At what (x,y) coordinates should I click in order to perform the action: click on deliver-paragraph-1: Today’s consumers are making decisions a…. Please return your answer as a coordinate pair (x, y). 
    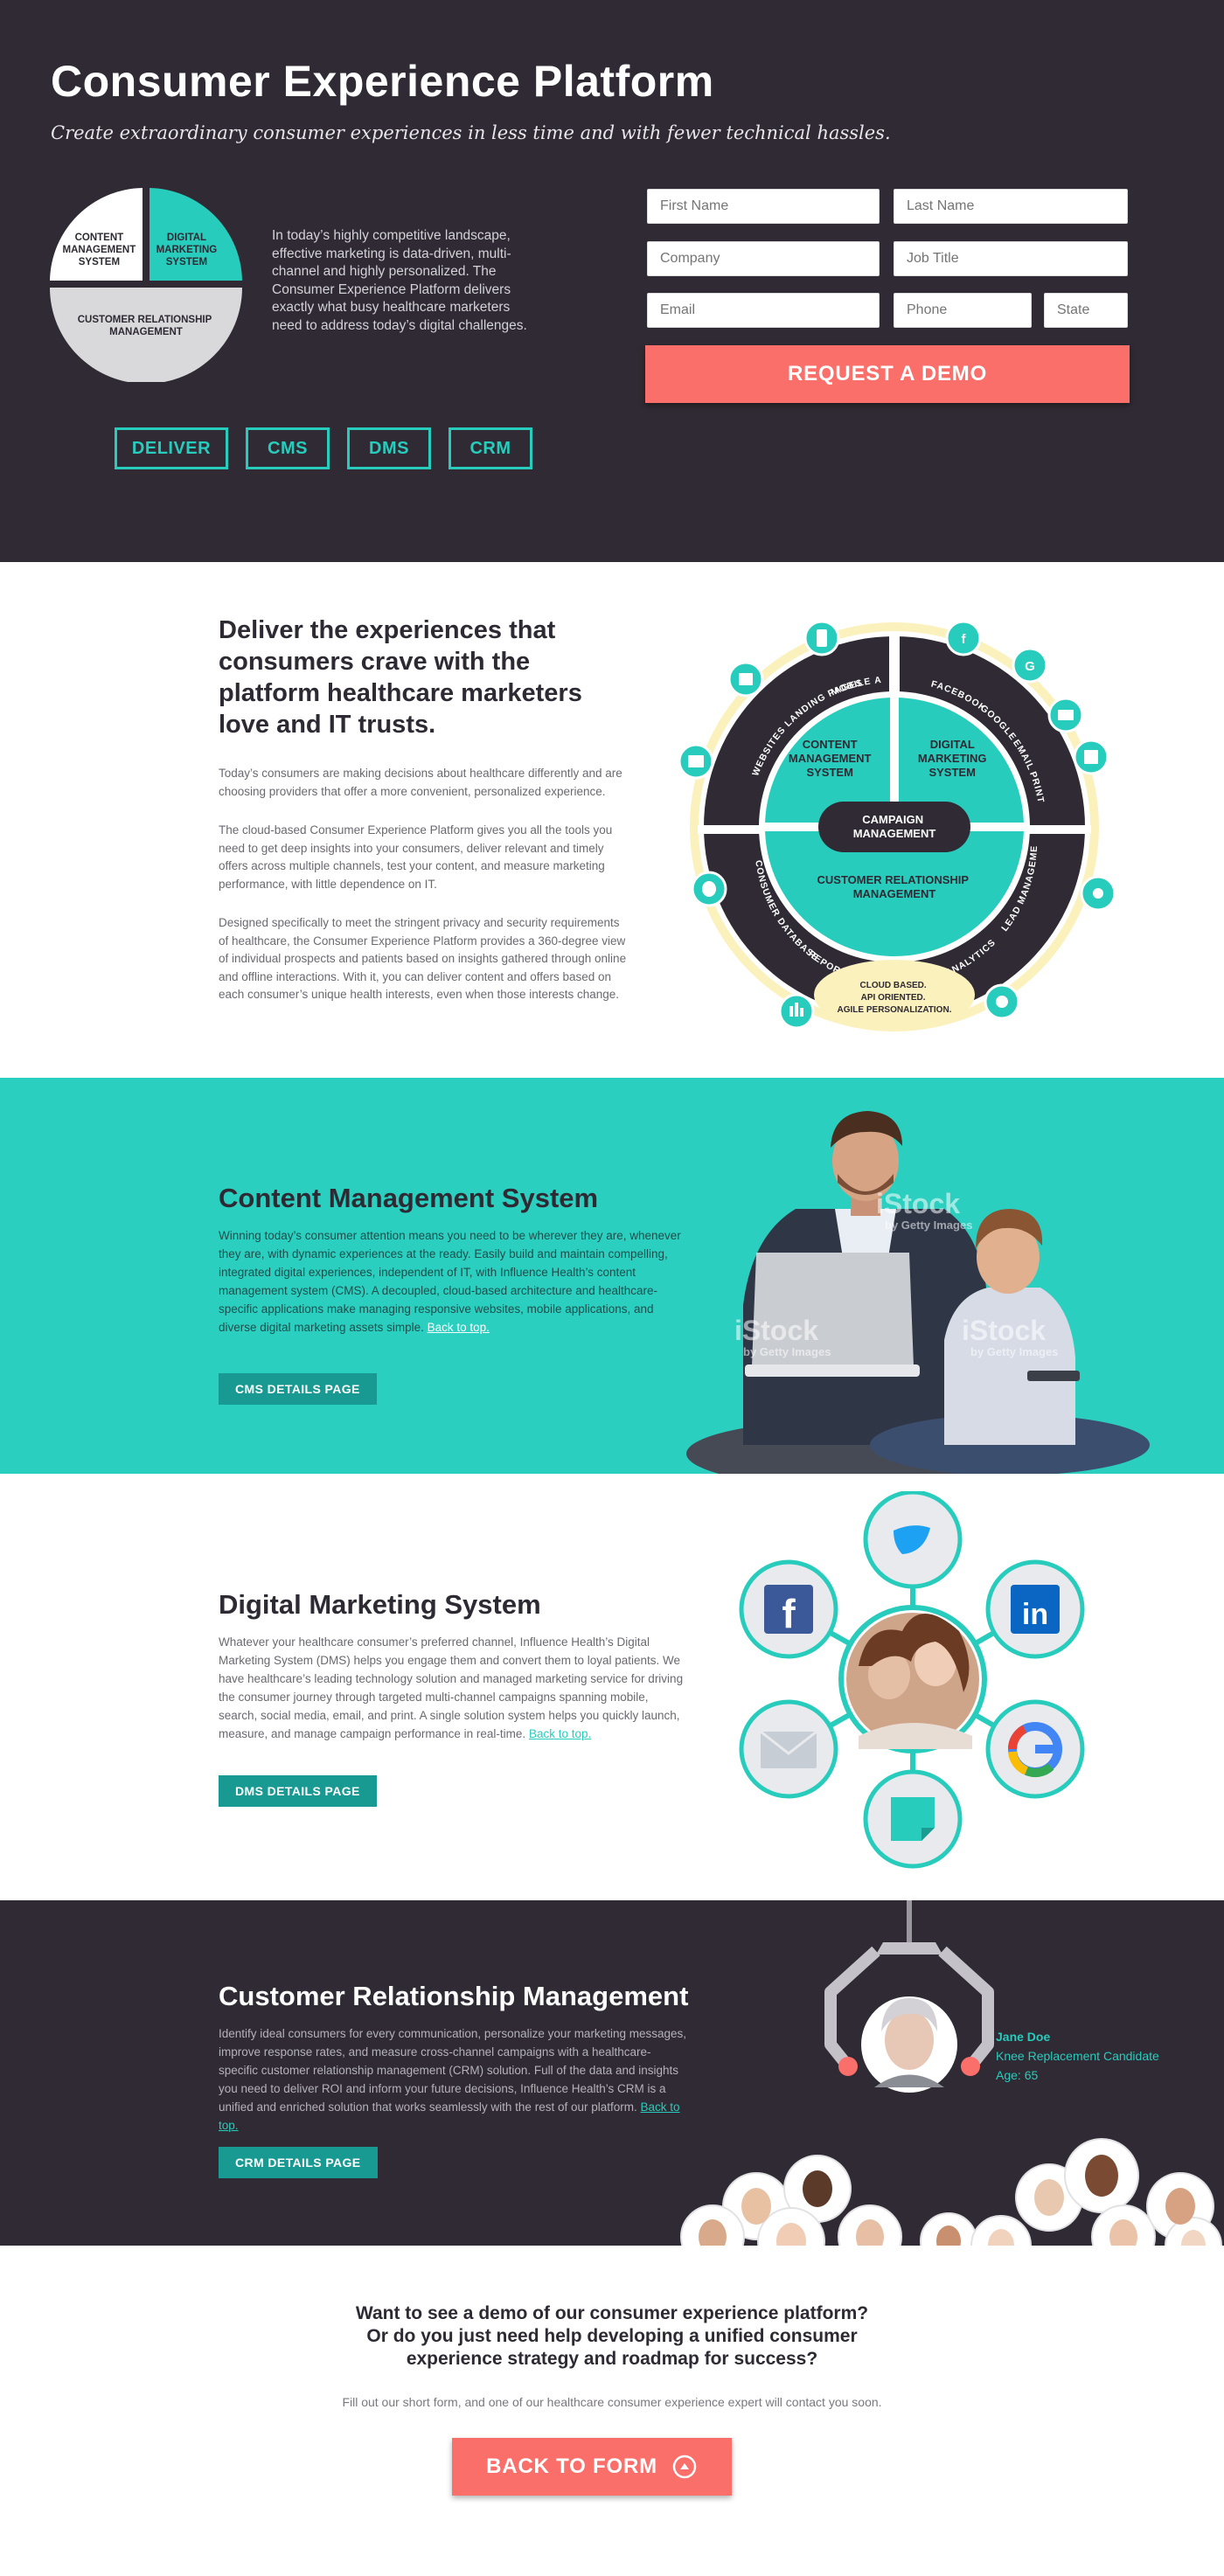
    Looking at the image, I should click on (420, 782).